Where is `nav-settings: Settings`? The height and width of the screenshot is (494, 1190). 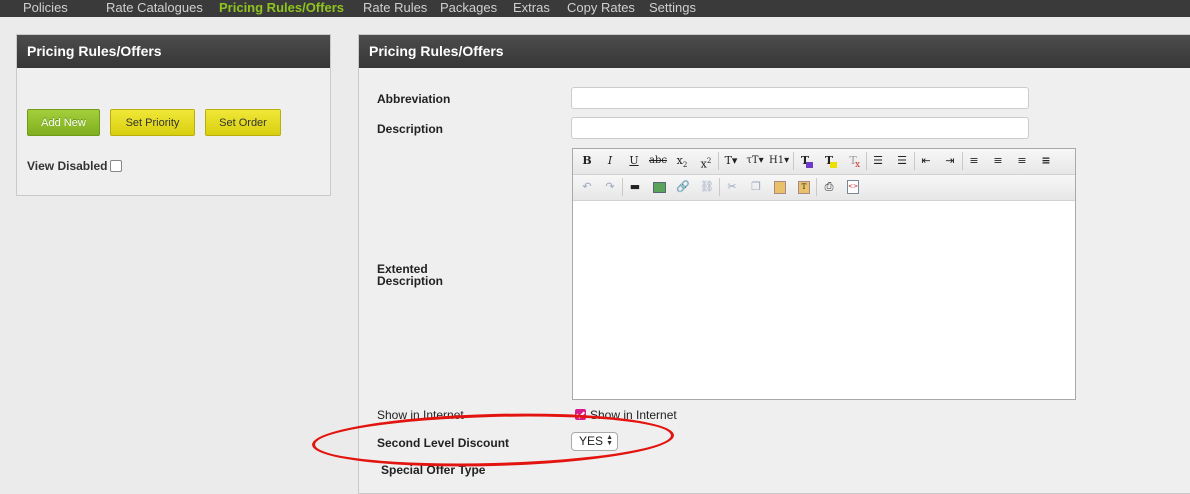 nav-settings: Settings is located at coordinates (672, 8).